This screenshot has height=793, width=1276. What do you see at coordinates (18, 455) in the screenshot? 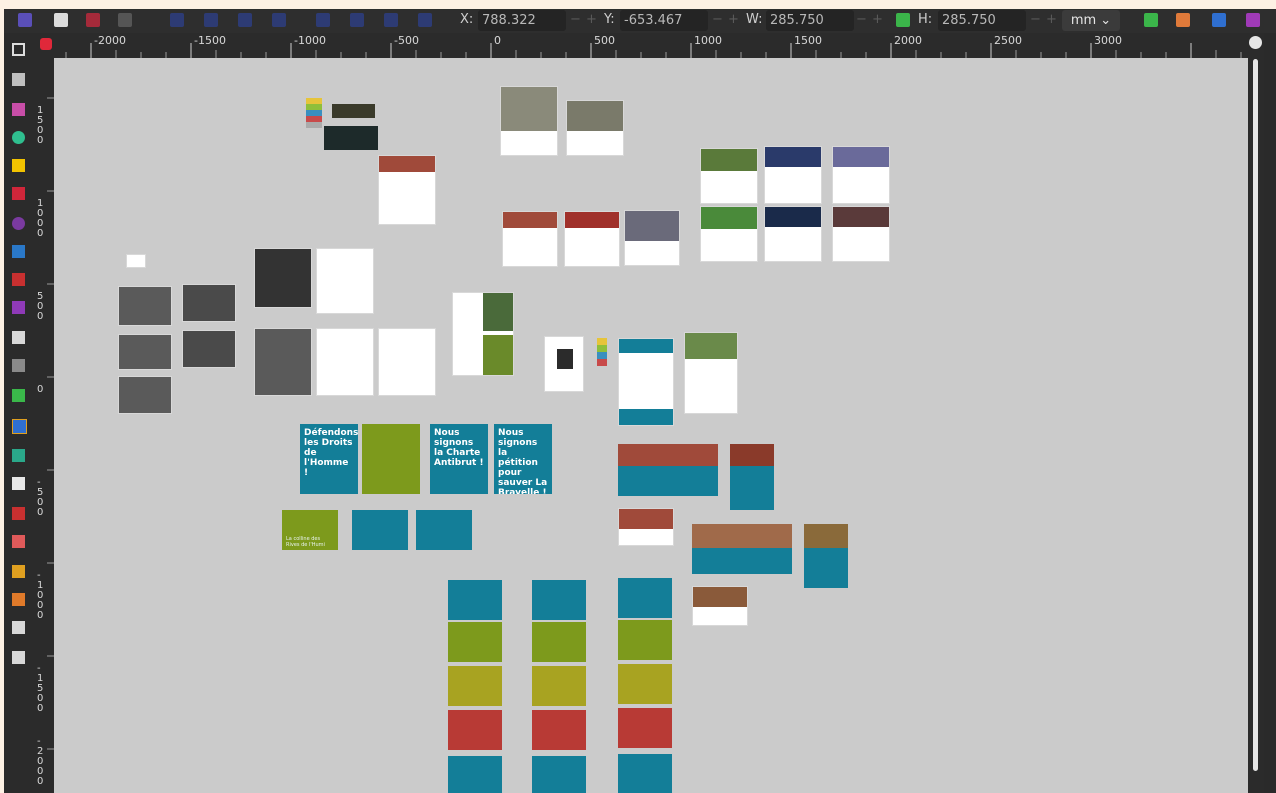
I see `mesh-tool-icon` at bounding box center [18, 455].